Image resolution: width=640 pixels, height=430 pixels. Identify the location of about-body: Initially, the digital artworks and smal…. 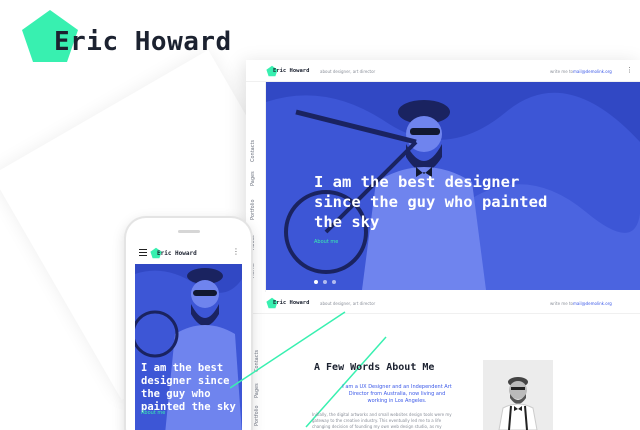
(382, 420).